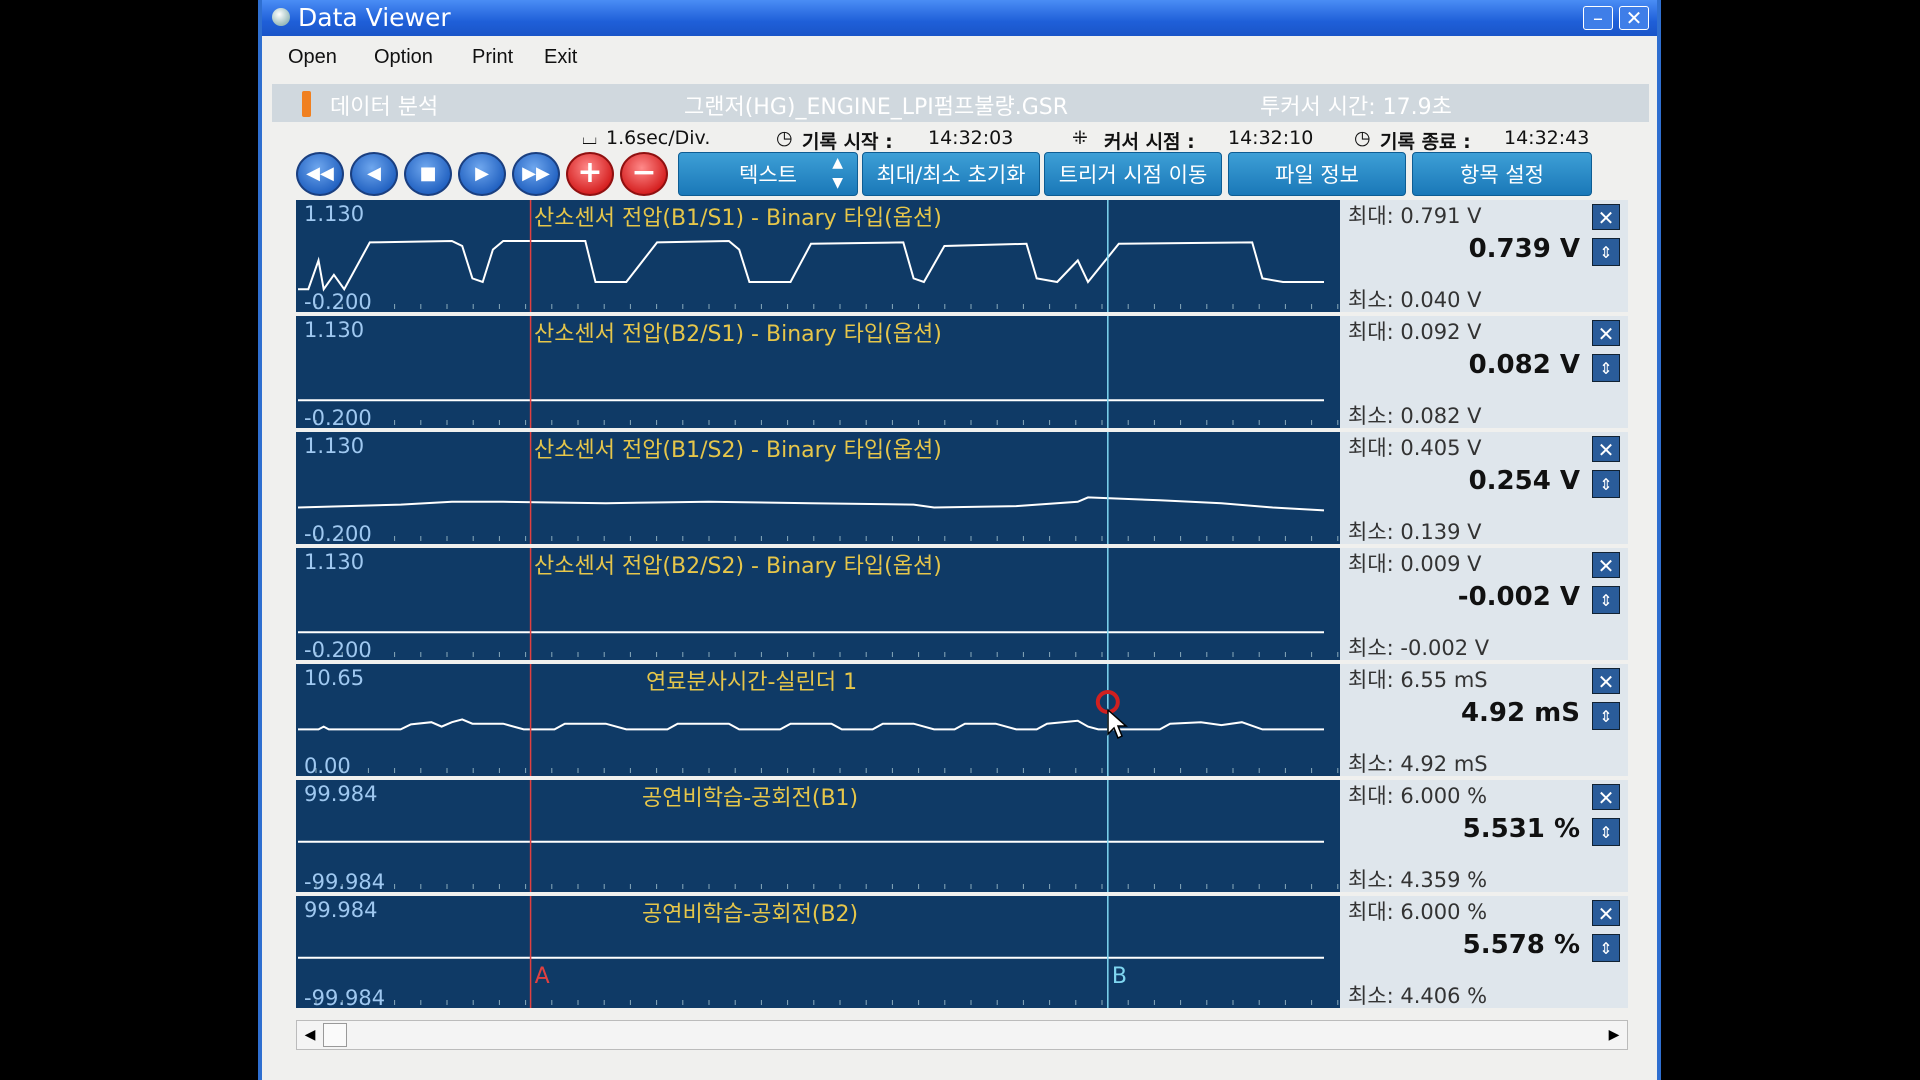 The image size is (1920, 1080). Describe the element at coordinates (1356, 107) in the screenshot. I see `cursor-time: 투커서 시간: 17.9초` at that location.